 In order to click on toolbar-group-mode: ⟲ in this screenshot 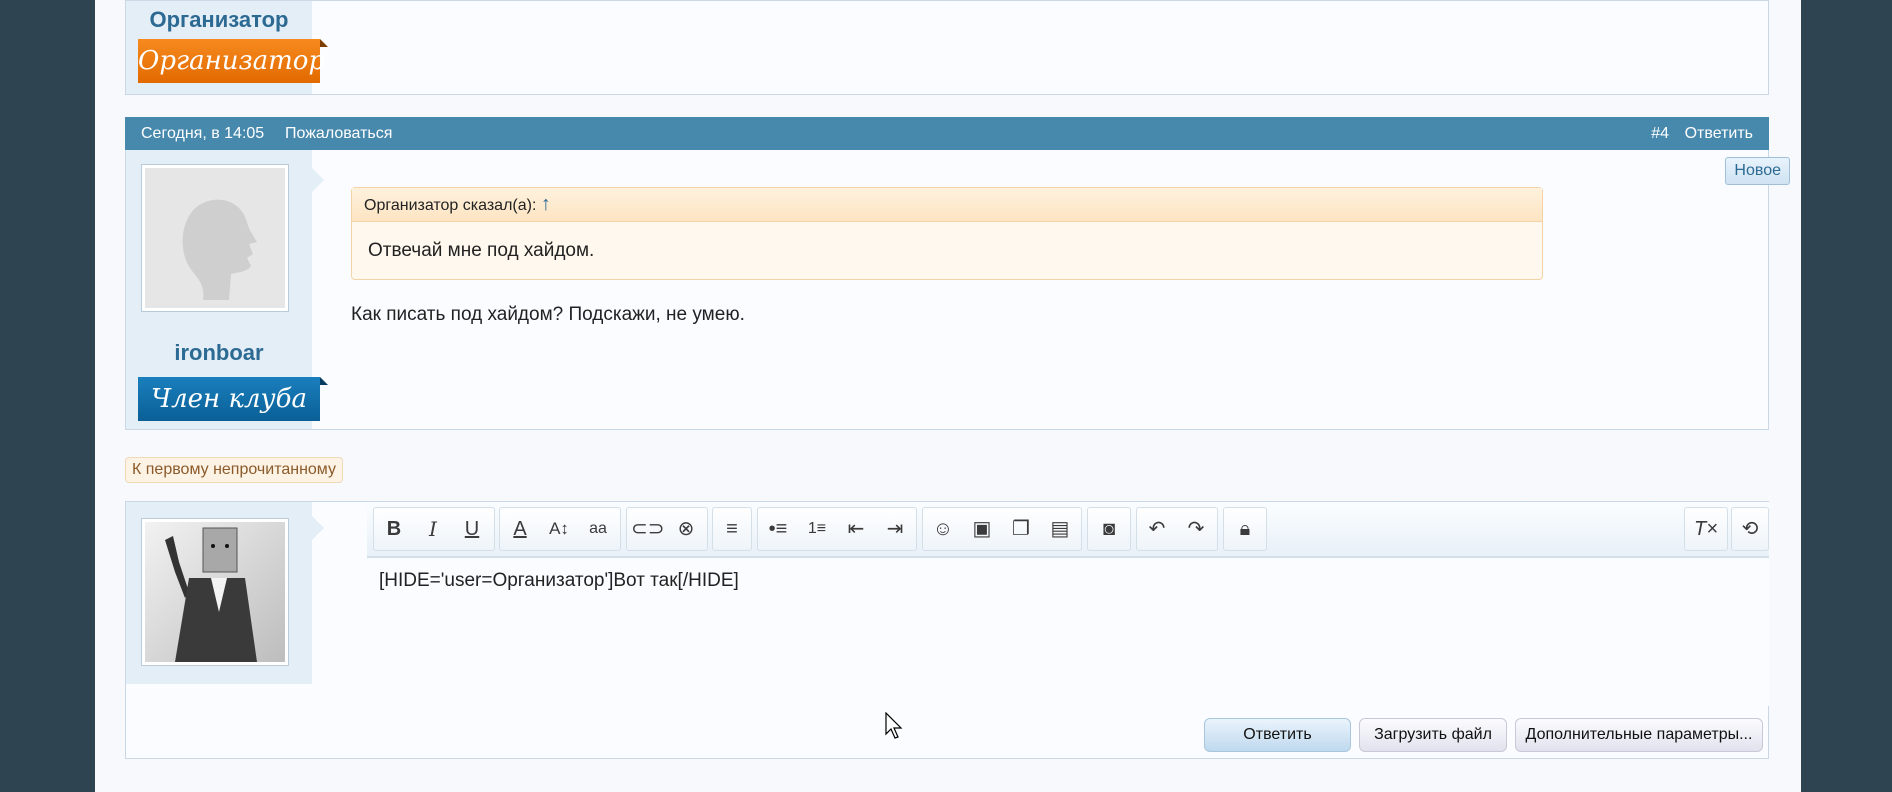, I will do `click(1750, 529)`.